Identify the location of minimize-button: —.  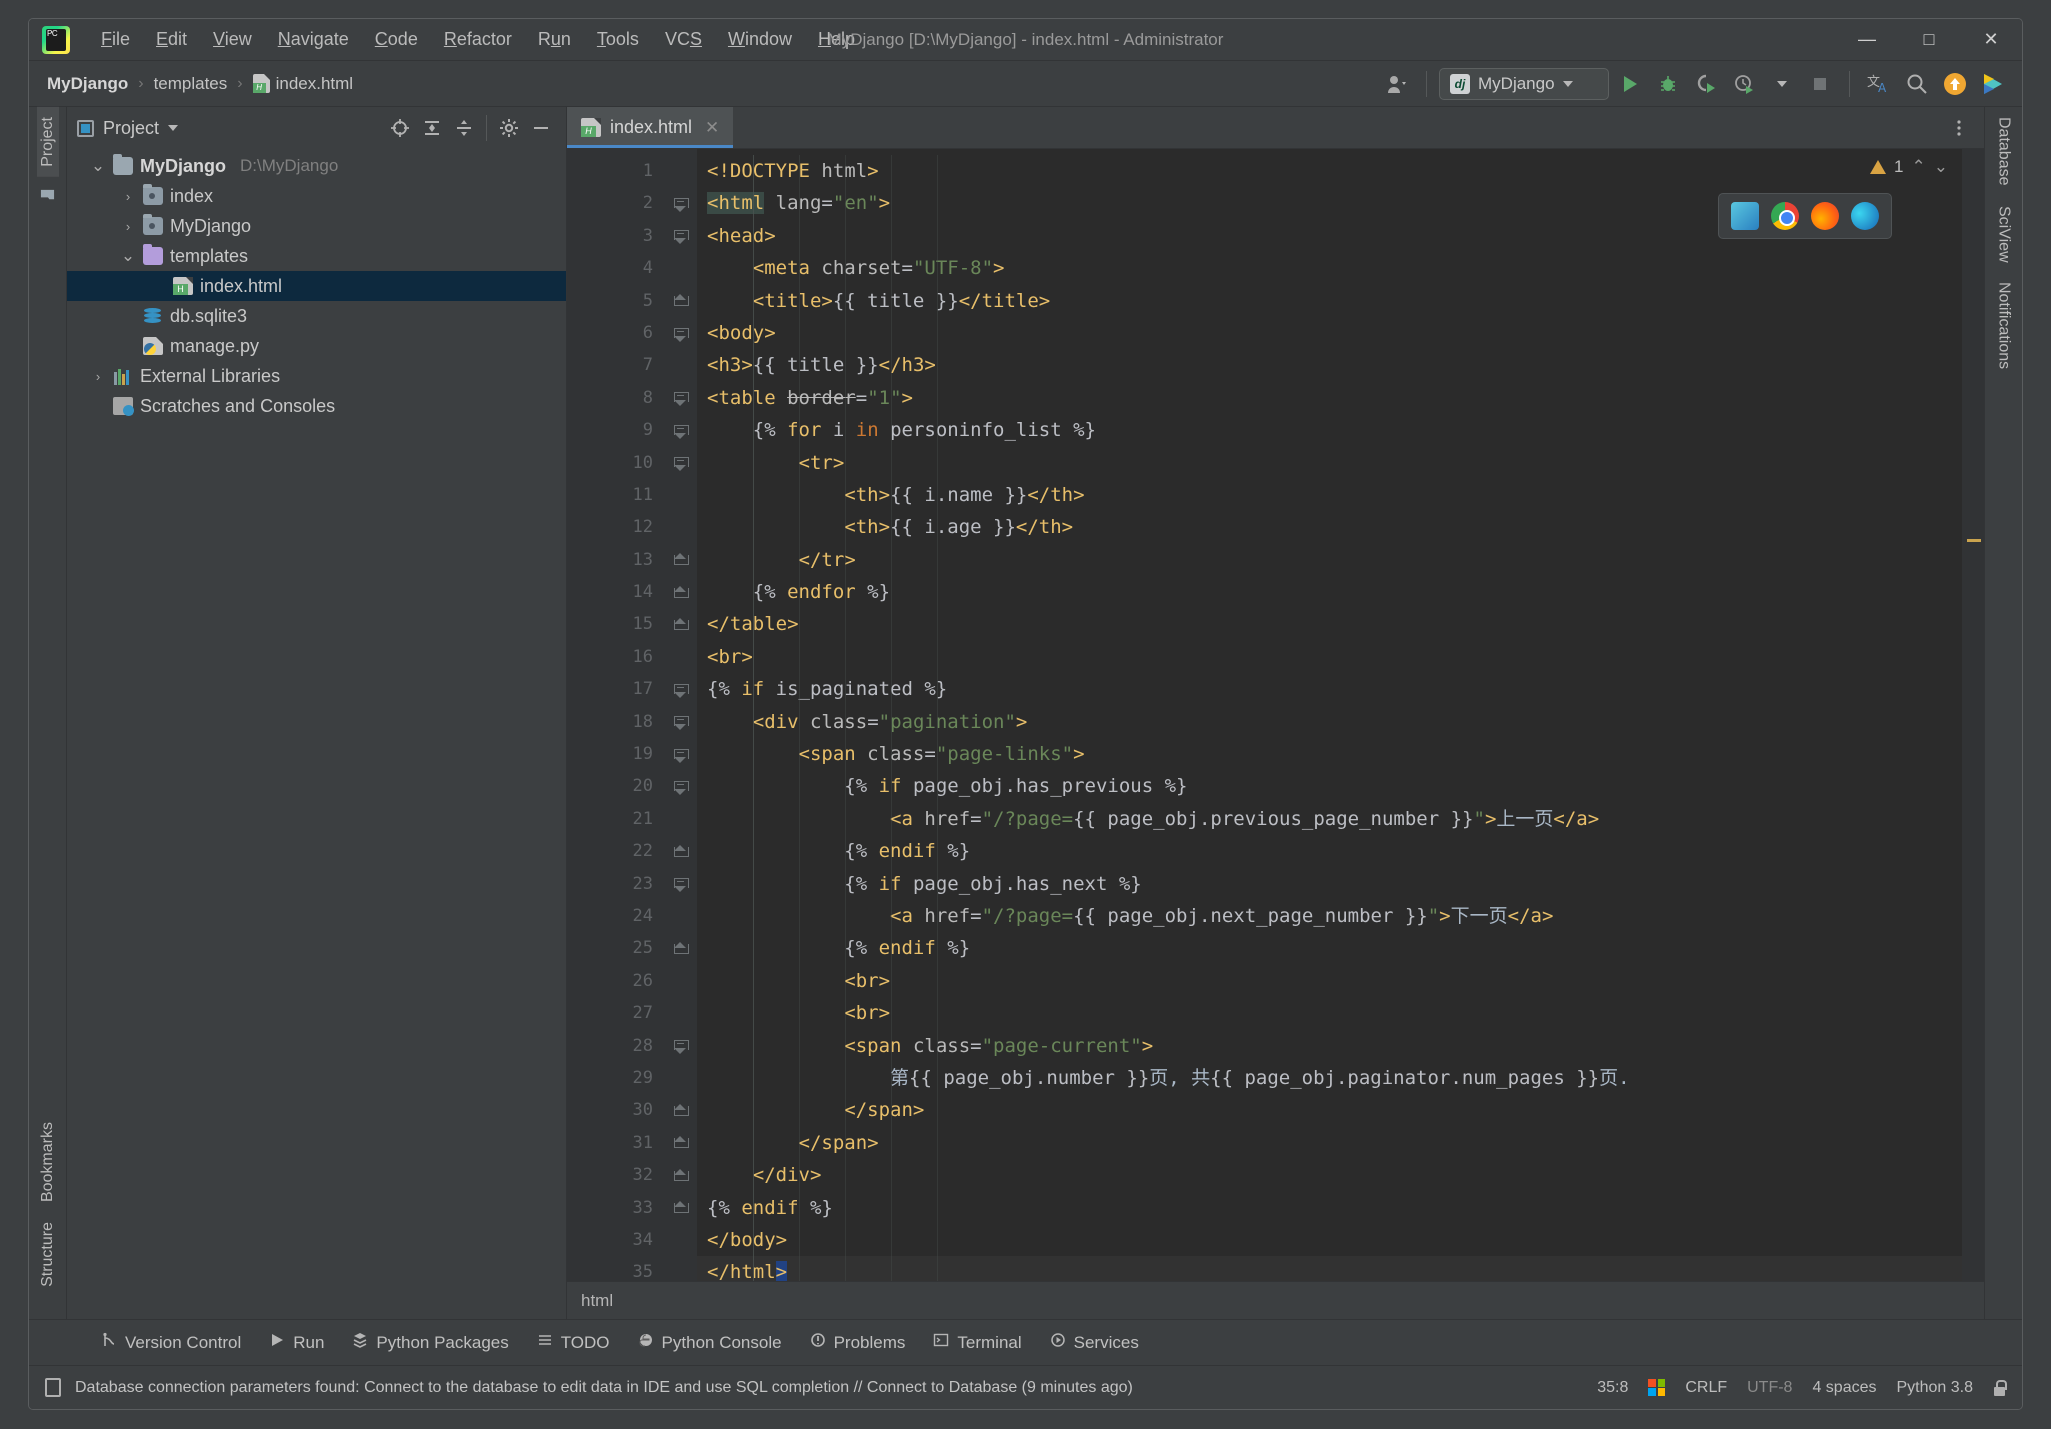
(1867, 40).